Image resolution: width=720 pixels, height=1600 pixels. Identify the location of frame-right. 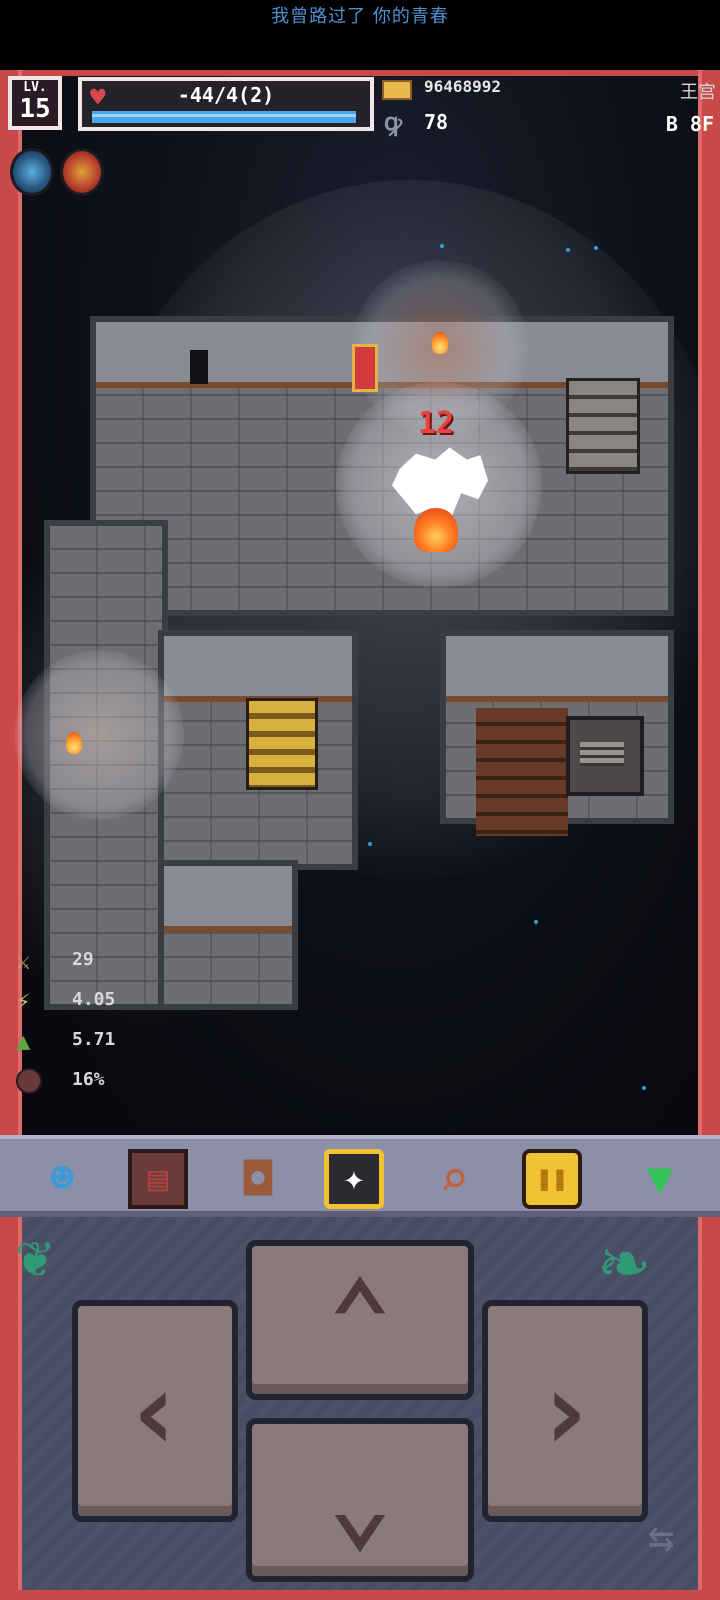
(709, 835).